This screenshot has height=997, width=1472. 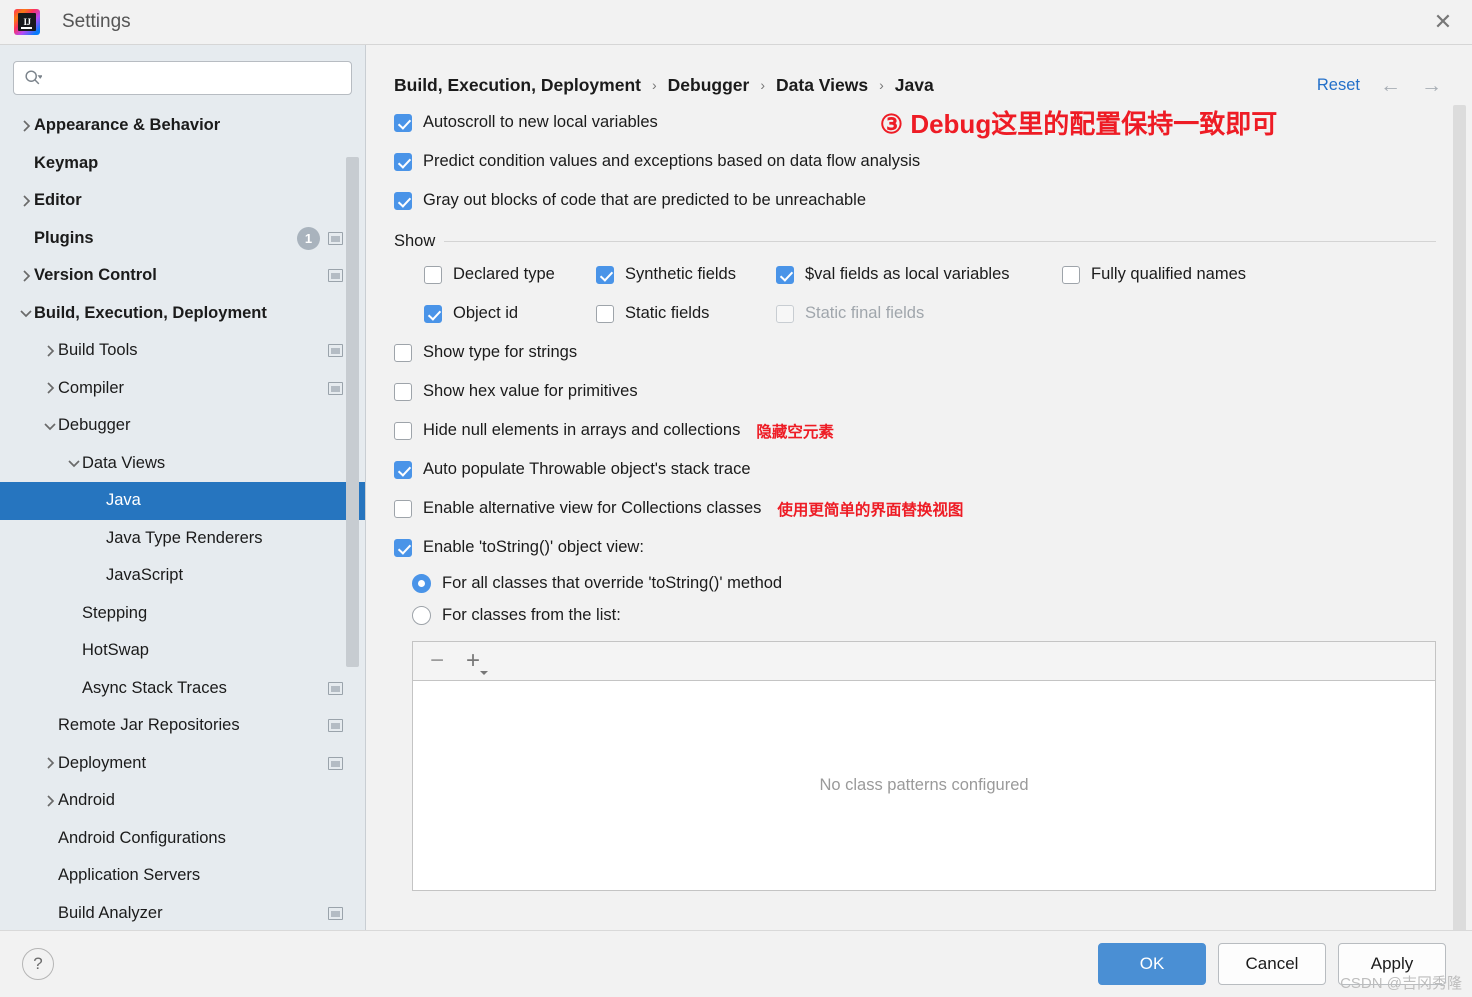 What do you see at coordinates (510, 274) in the screenshot?
I see `show-option-cell: Declared type` at bounding box center [510, 274].